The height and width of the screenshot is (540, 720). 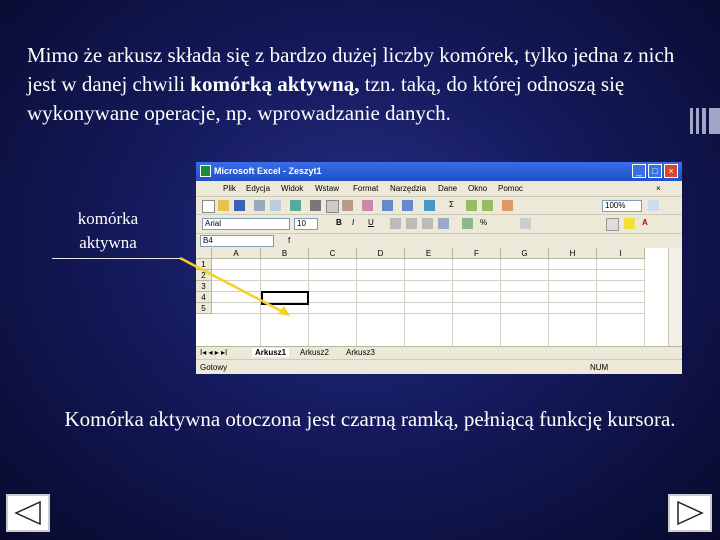 What do you see at coordinates (275, 205) in the screenshot?
I see `preview-icon` at bounding box center [275, 205].